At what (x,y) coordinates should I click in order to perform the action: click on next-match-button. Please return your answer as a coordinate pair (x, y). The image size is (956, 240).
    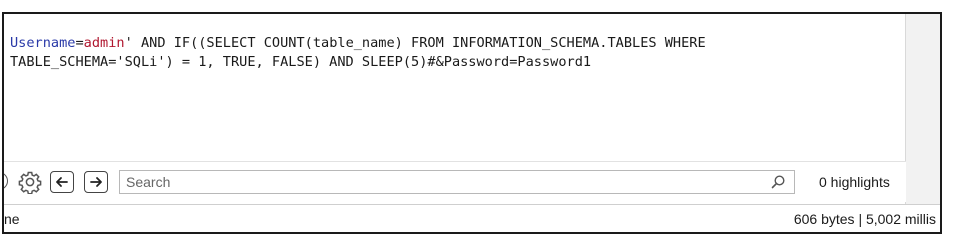
    Looking at the image, I should click on (96, 182).